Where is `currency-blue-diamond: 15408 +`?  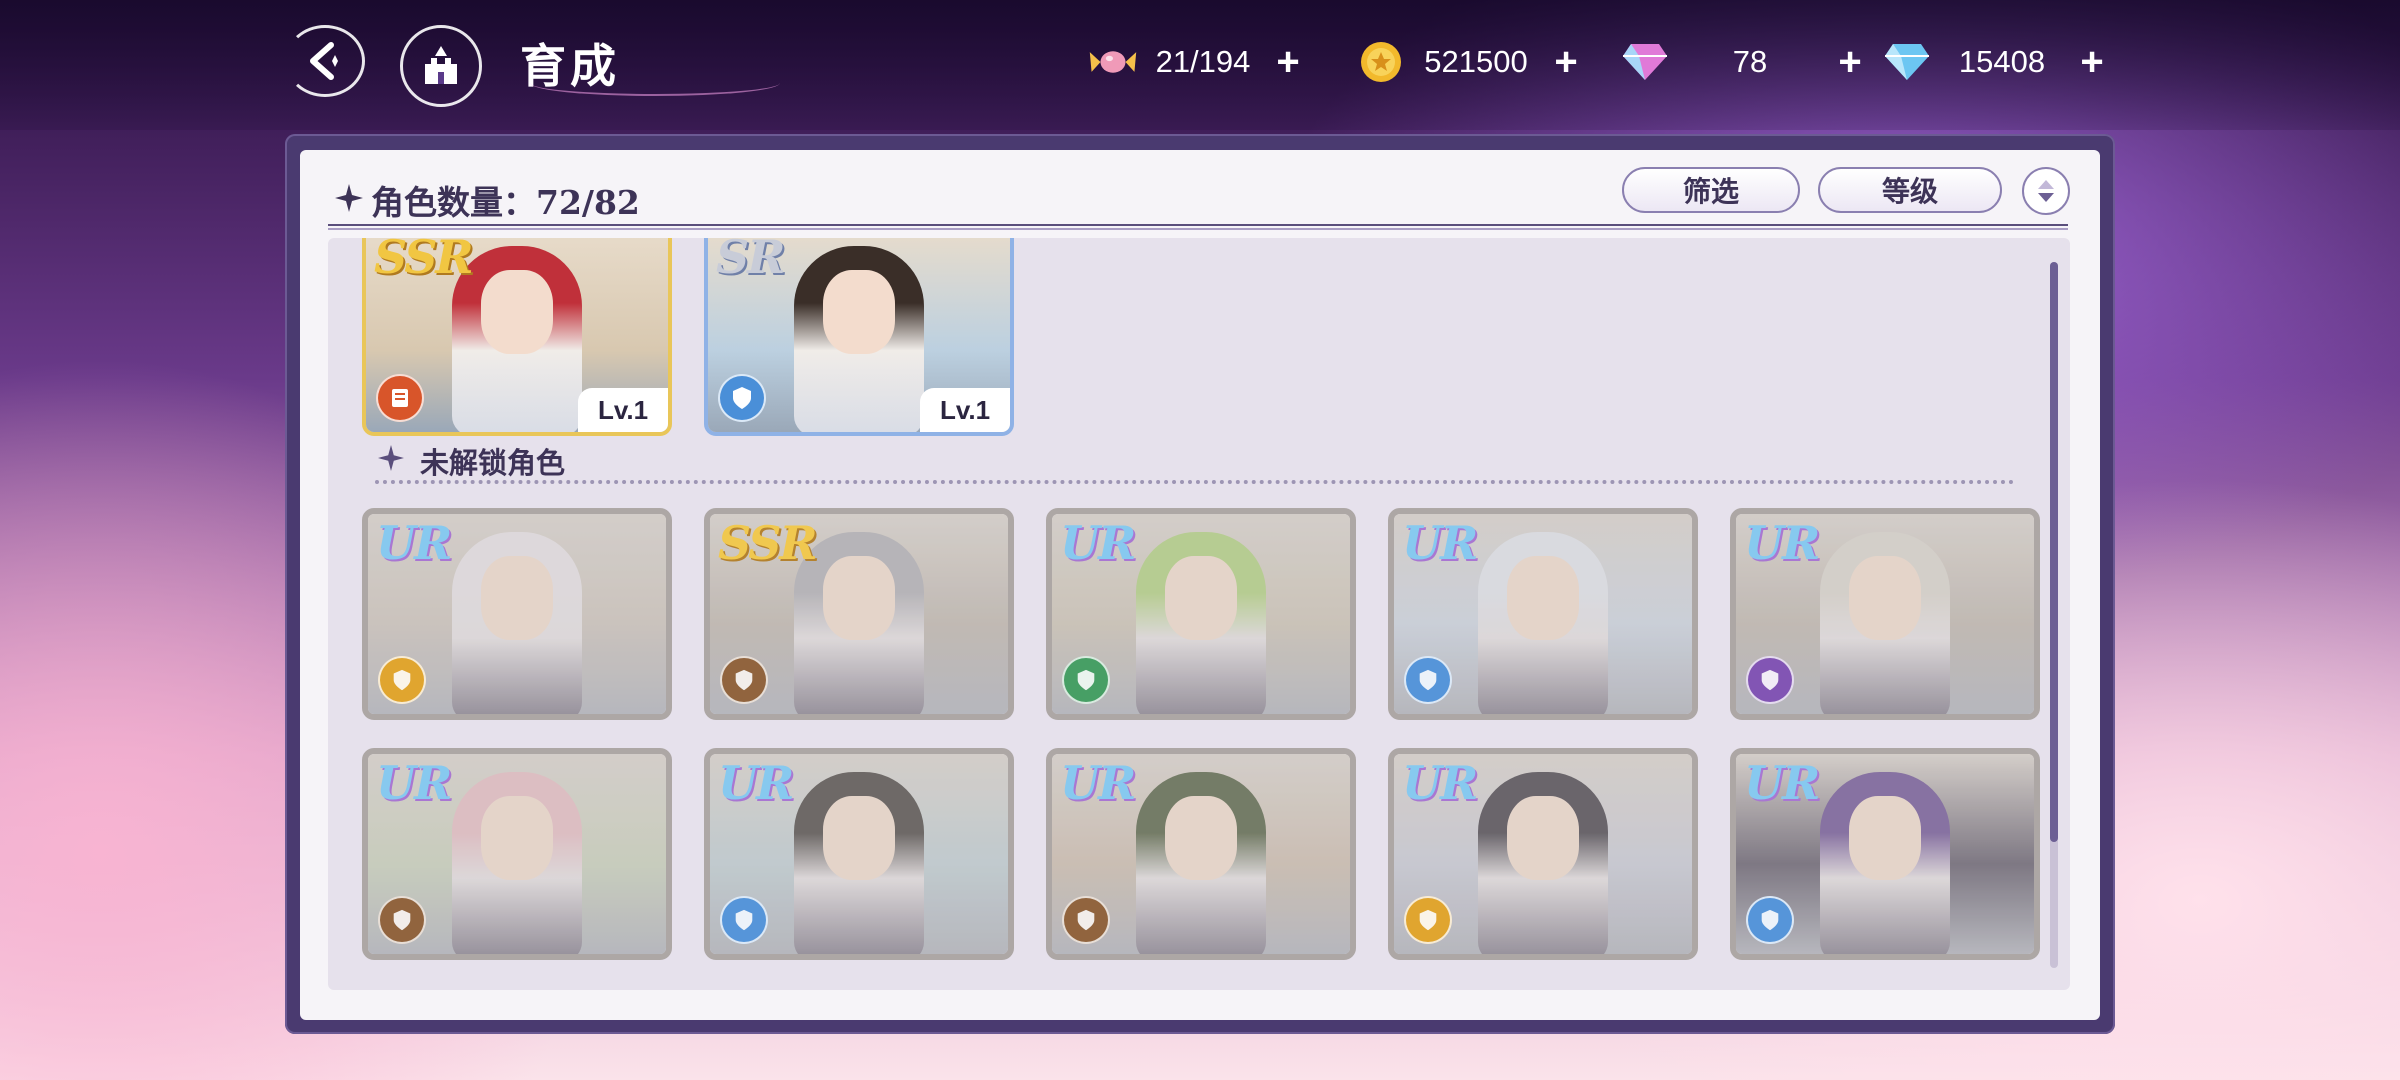 currency-blue-diamond: 15408 + is located at coordinates (1997, 62).